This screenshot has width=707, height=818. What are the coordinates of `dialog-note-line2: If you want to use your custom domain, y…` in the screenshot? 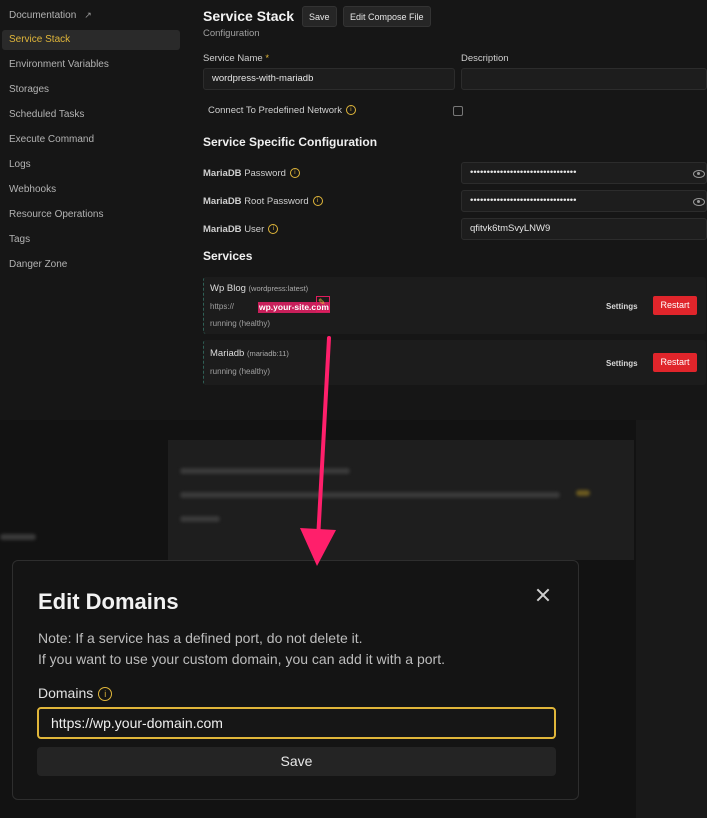 It's located at (241, 659).